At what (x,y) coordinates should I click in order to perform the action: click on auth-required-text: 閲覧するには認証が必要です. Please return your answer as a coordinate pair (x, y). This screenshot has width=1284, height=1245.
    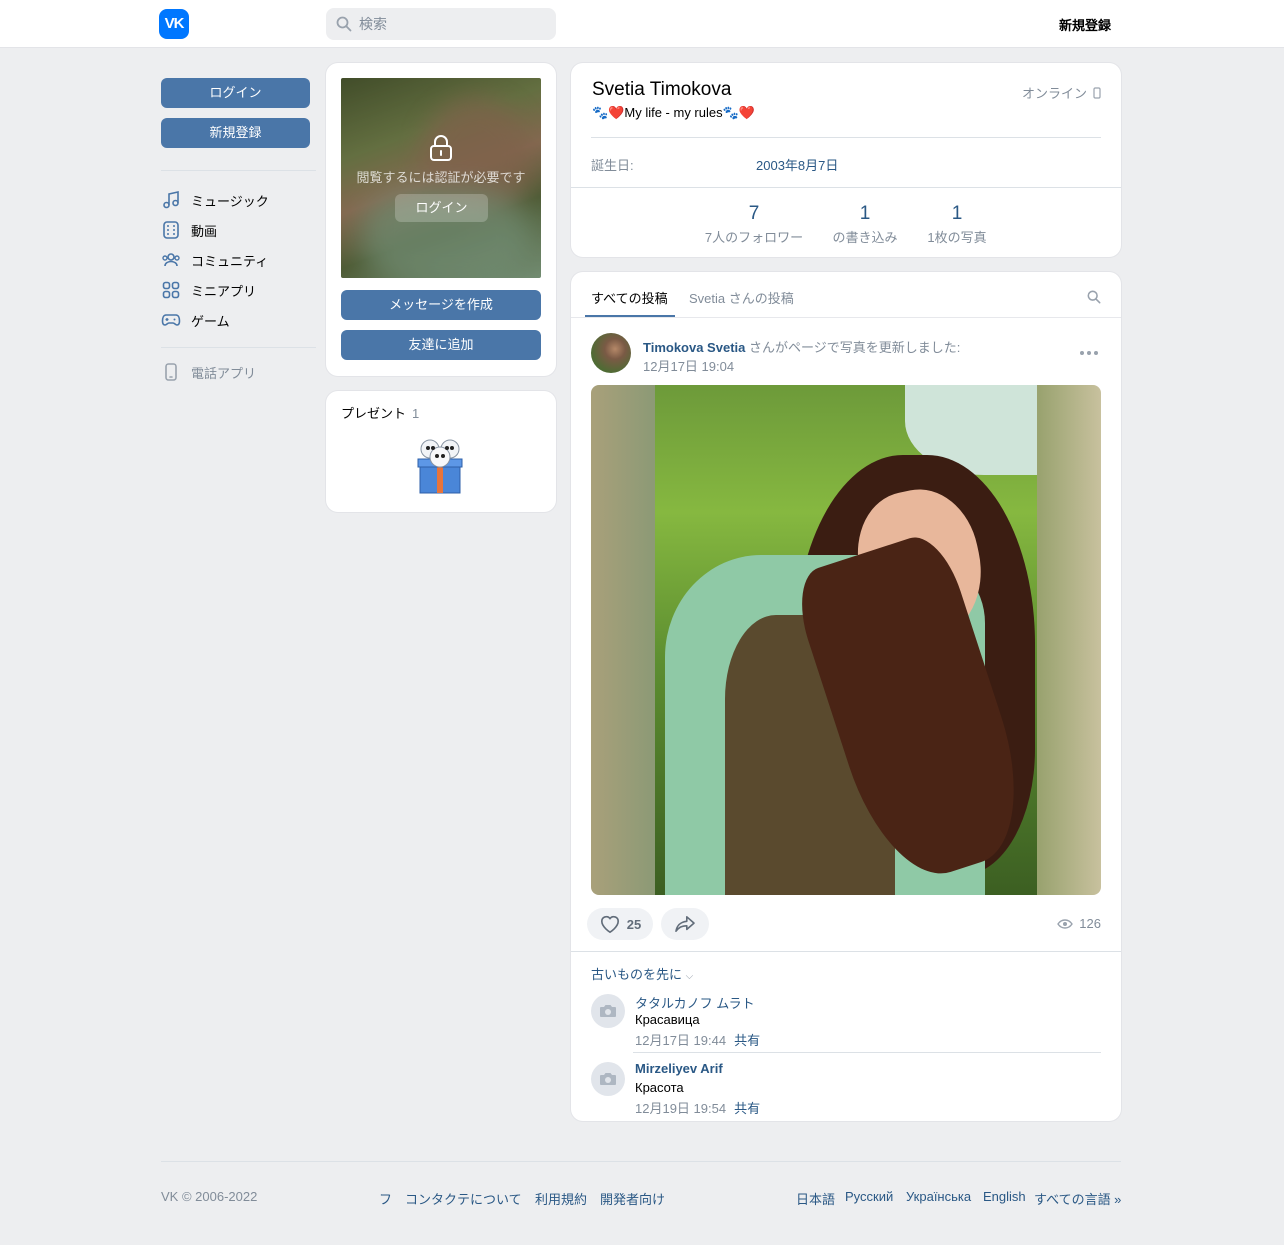
    Looking at the image, I should click on (441, 177).